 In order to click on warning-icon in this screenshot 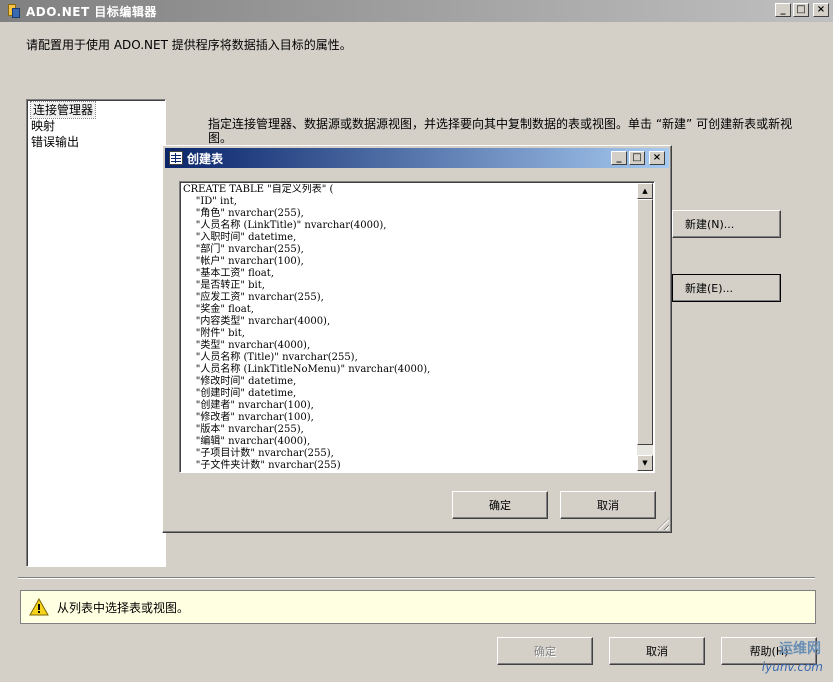, I will do `click(39, 607)`.